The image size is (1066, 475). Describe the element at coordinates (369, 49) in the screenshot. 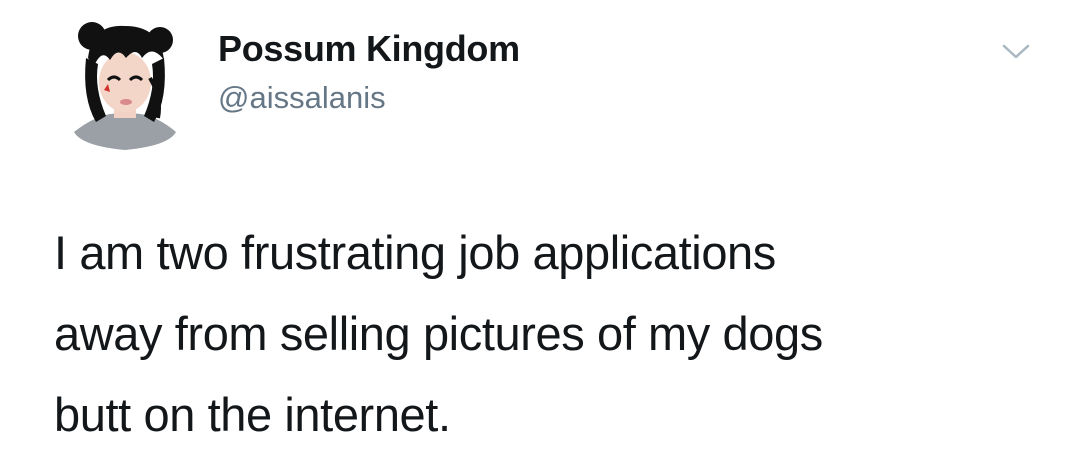

I see `author-display-name: Possum Kingdom` at that location.